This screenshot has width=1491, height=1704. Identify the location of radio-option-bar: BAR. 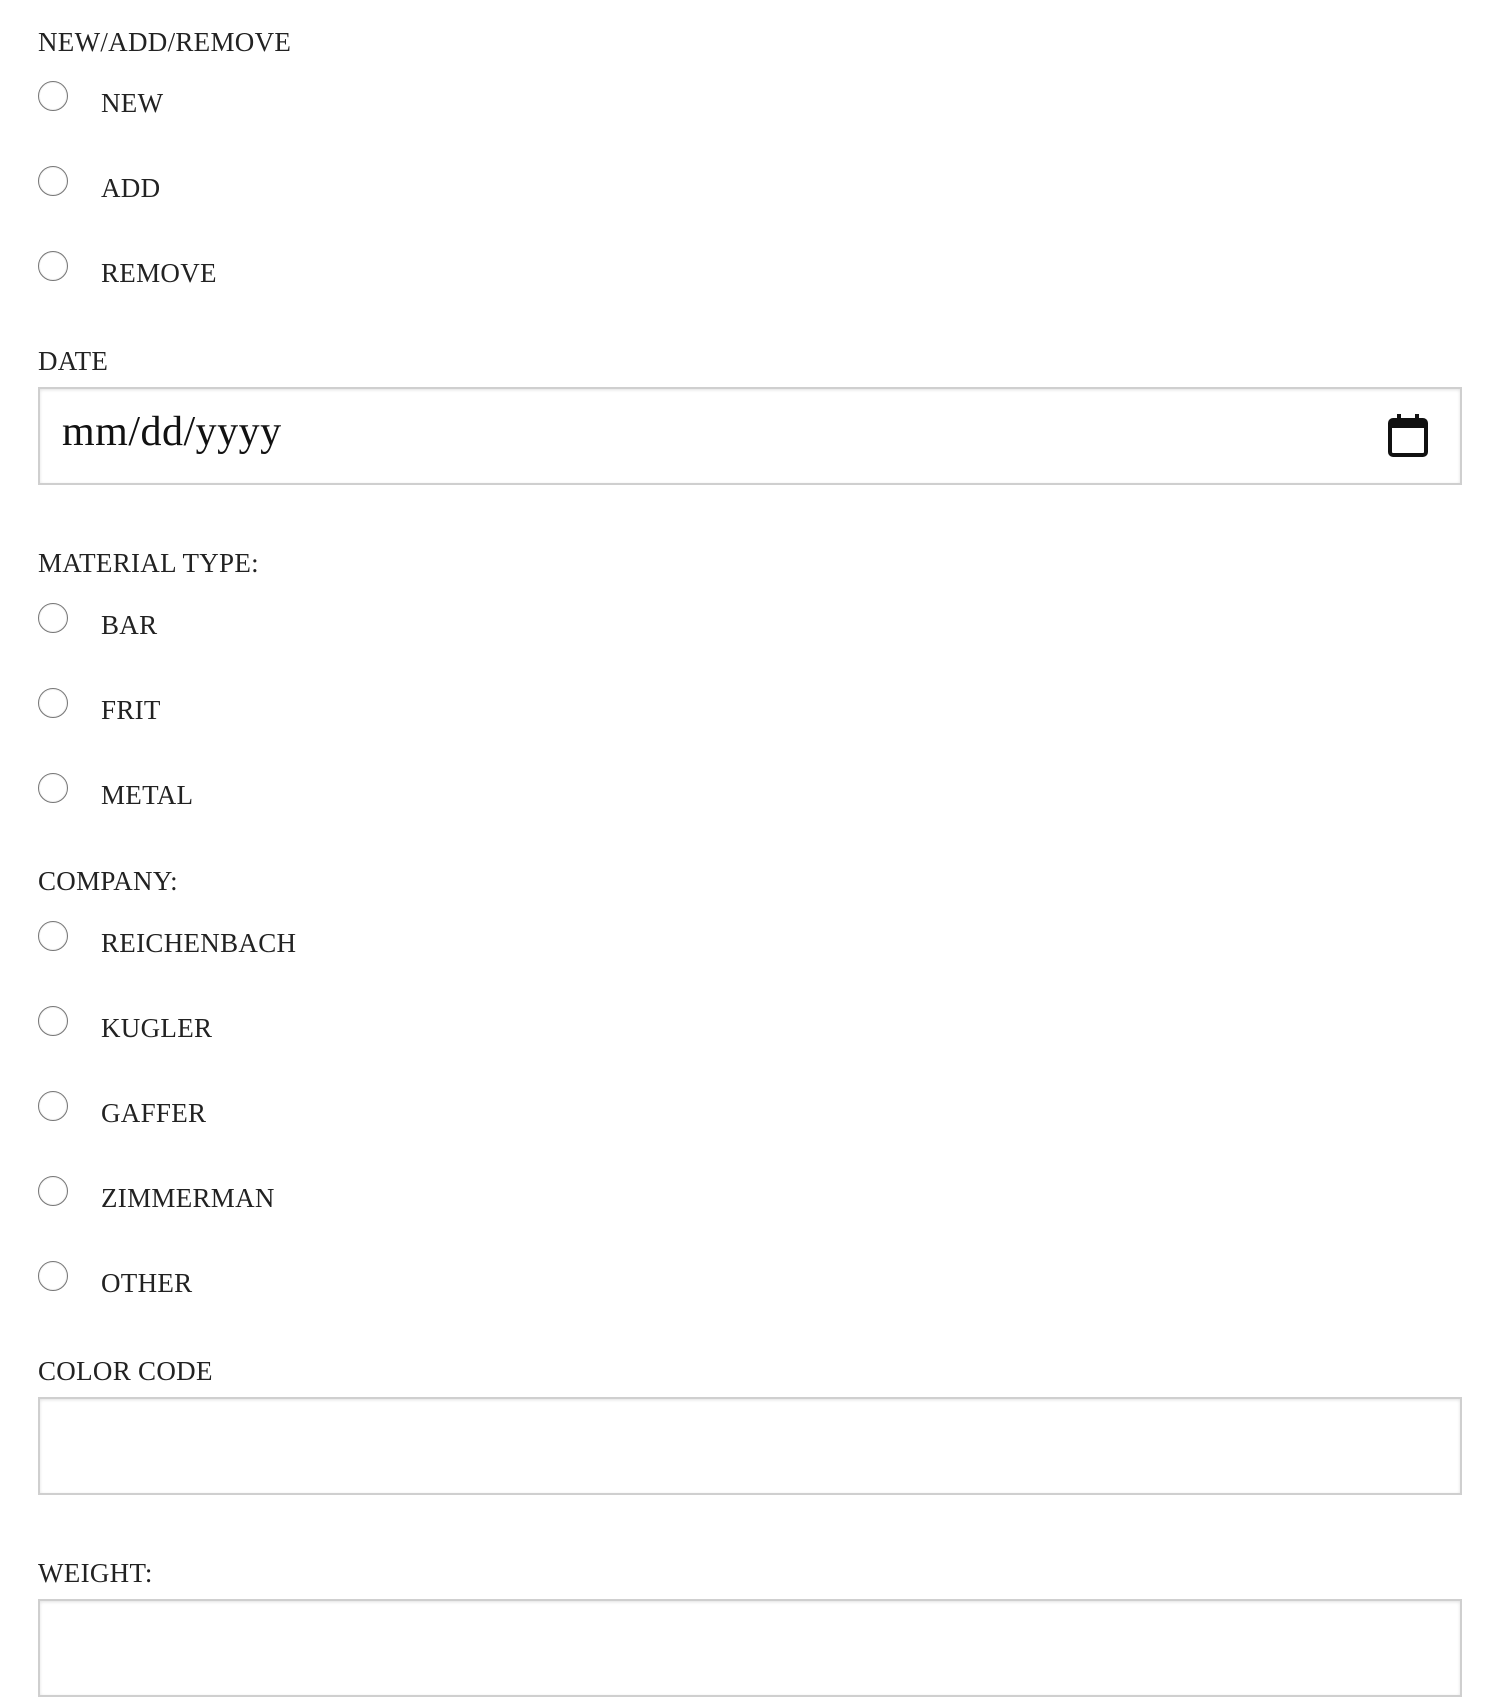
(388, 623).